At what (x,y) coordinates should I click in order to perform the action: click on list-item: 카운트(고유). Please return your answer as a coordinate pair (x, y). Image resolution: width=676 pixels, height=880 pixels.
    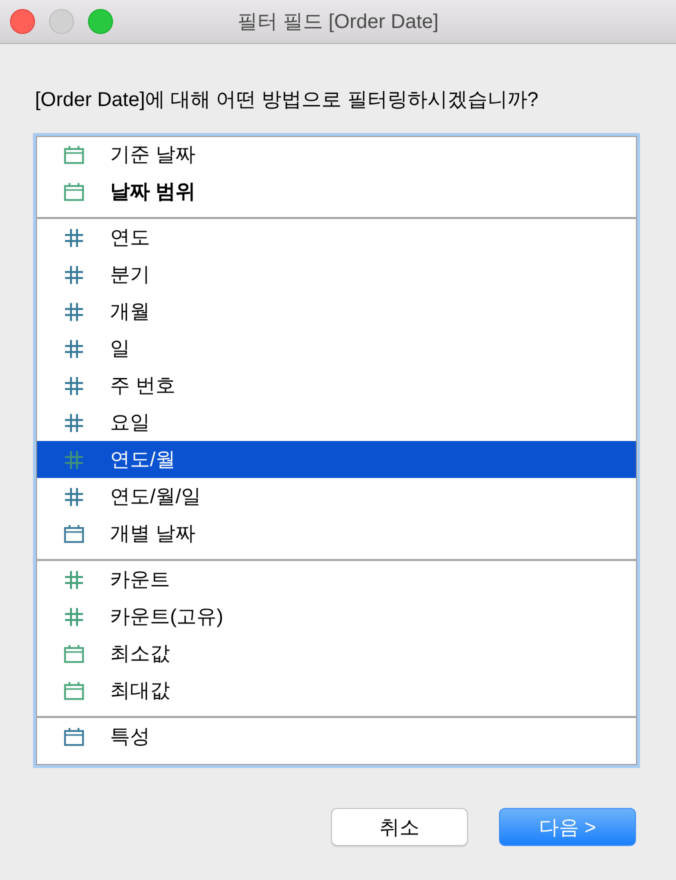
    Looking at the image, I should click on (336, 616).